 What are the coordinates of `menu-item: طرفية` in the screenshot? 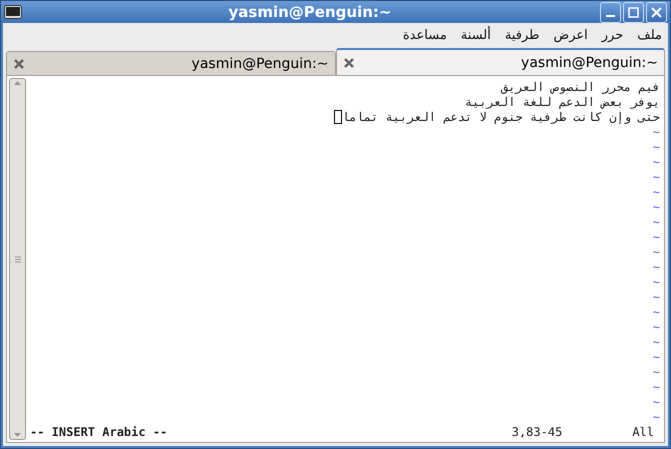 It's located at (522, 35).